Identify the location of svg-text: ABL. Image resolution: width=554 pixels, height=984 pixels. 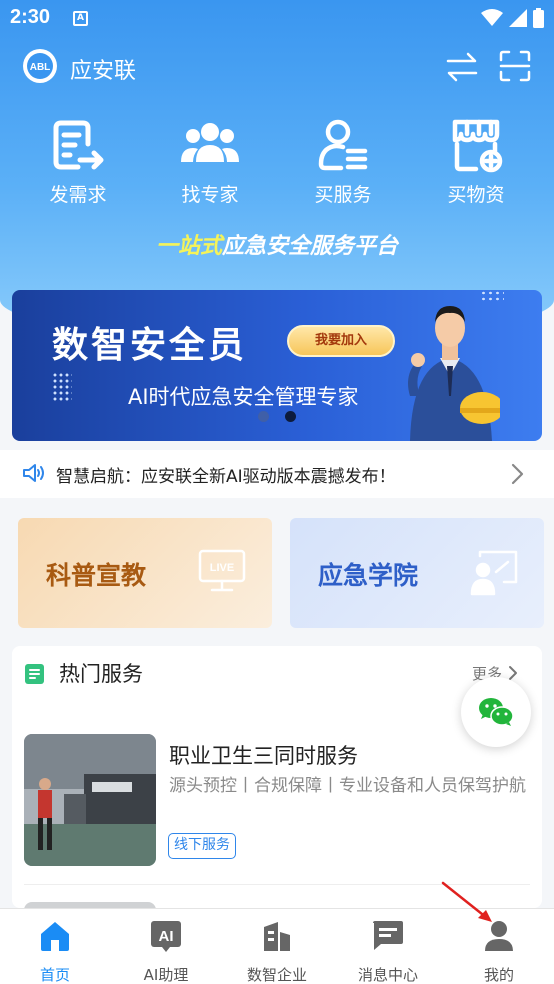
(40, 67).